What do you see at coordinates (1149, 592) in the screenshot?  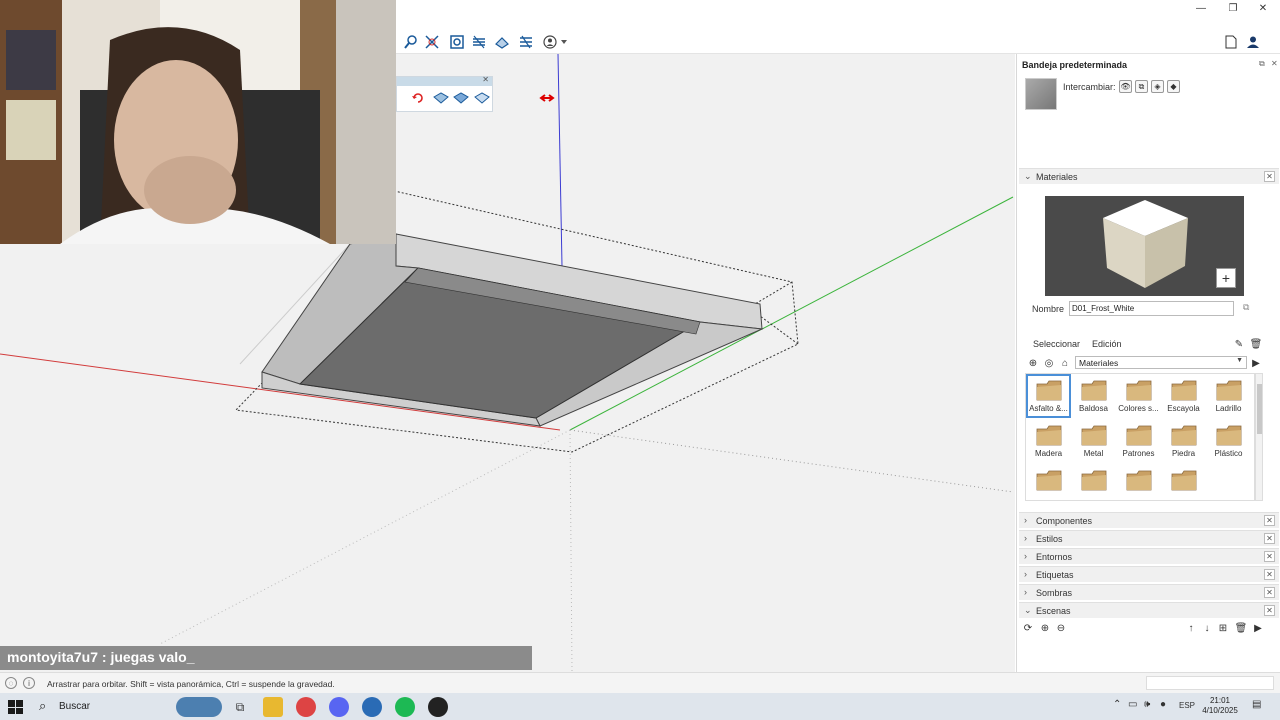 I see `tray-section-header: › Sombras ✕` at bounding box center [1149, 592].